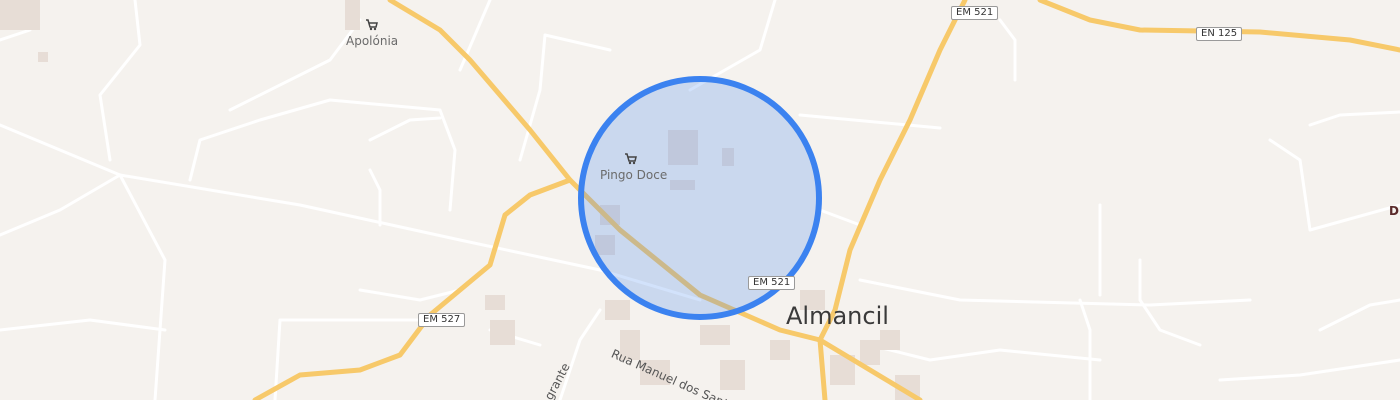 The height and width of the screenshot is (400, 1400). I want to click on road-shield-em521-mid: EM 521, so click(772, 283).